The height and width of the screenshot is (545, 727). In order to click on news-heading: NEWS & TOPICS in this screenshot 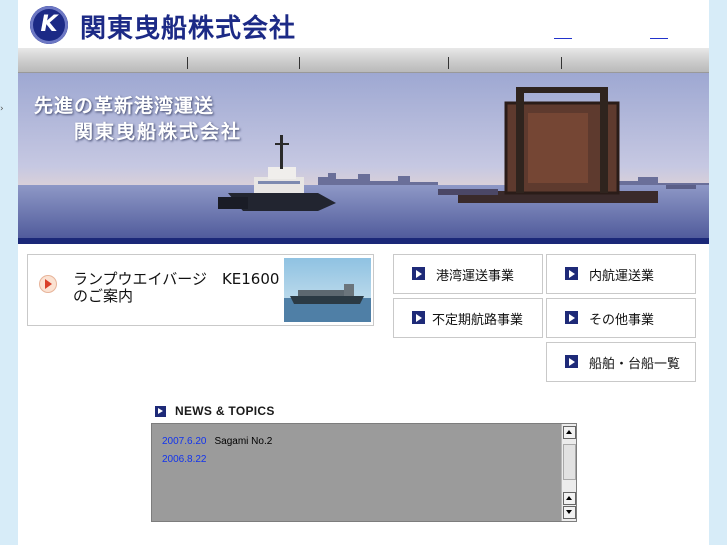, I will do `click(225, 411)`.